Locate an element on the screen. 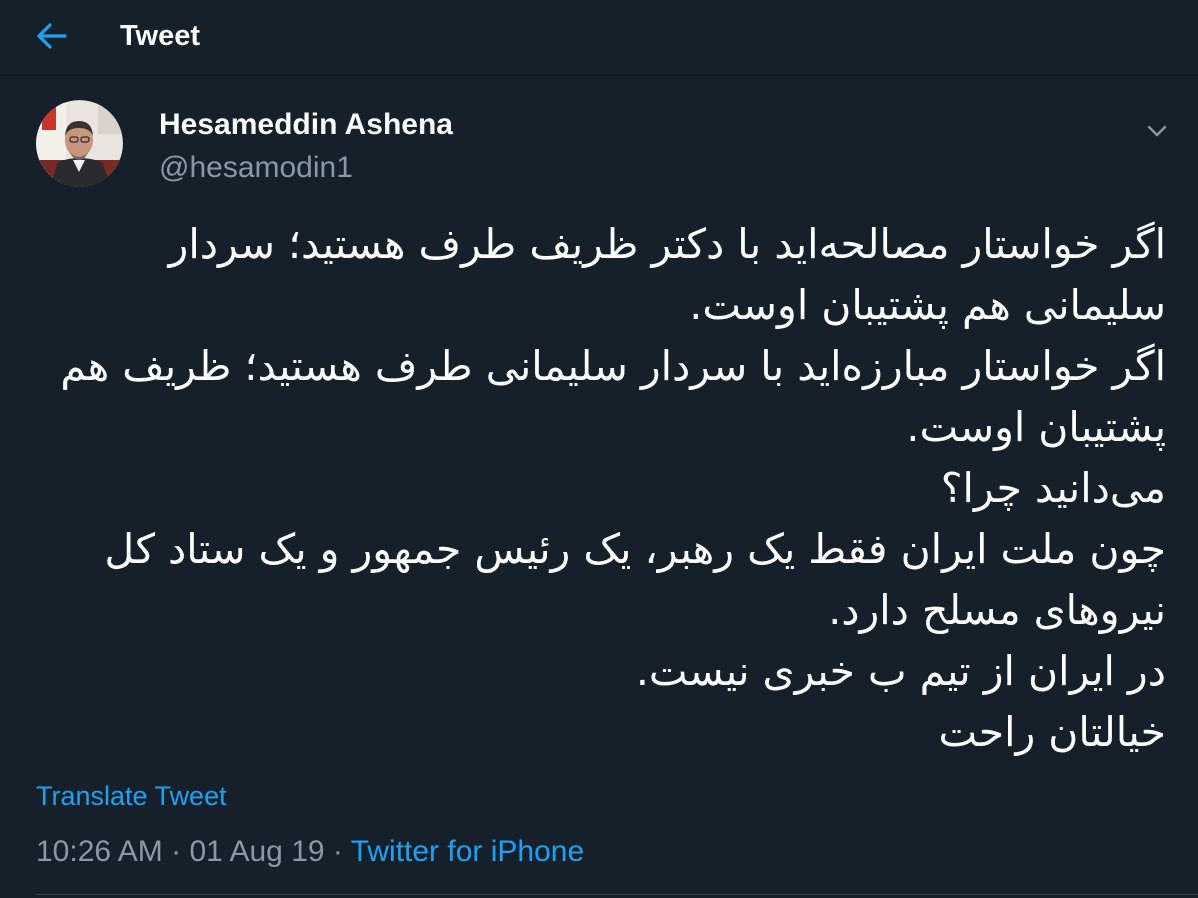  author-handle: @hesamodin1 is located at coordinates (256, 168).